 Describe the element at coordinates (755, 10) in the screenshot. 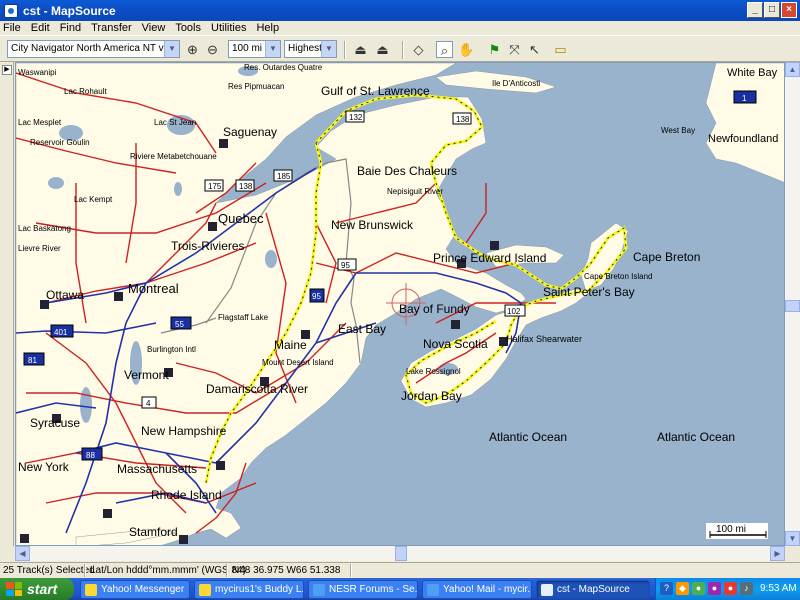

I see `minimize-button: _` at that location.